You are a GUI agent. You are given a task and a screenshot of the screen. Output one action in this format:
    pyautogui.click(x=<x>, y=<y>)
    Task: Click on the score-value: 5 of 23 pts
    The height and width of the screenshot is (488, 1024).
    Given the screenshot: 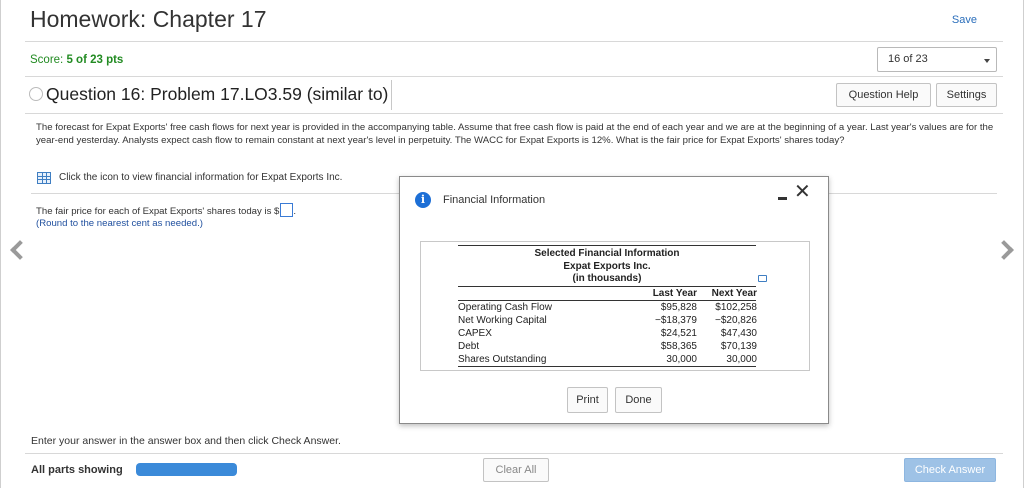 What is the action you would take?
    pyautogui.click(x=95, y=60)
    